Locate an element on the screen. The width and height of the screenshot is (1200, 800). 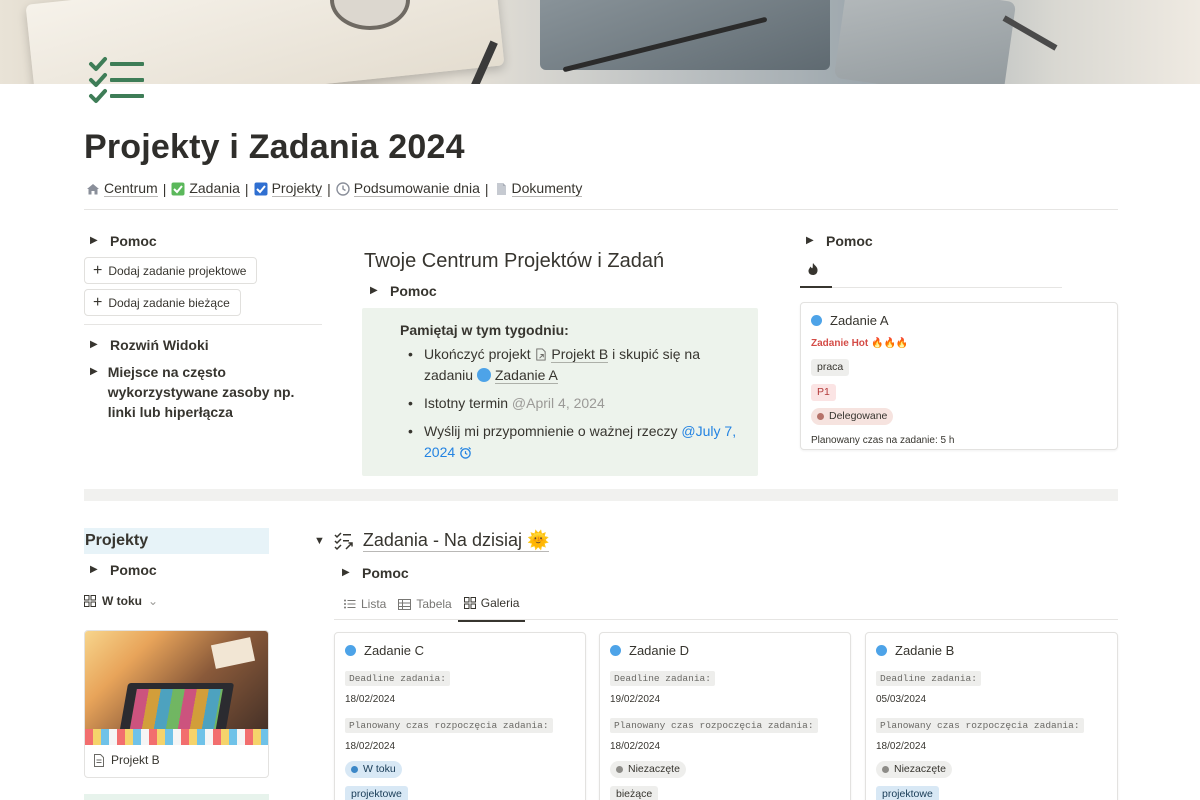
page-mention-zadanie-a: Zadanie A is located at coordinates (517, 375).